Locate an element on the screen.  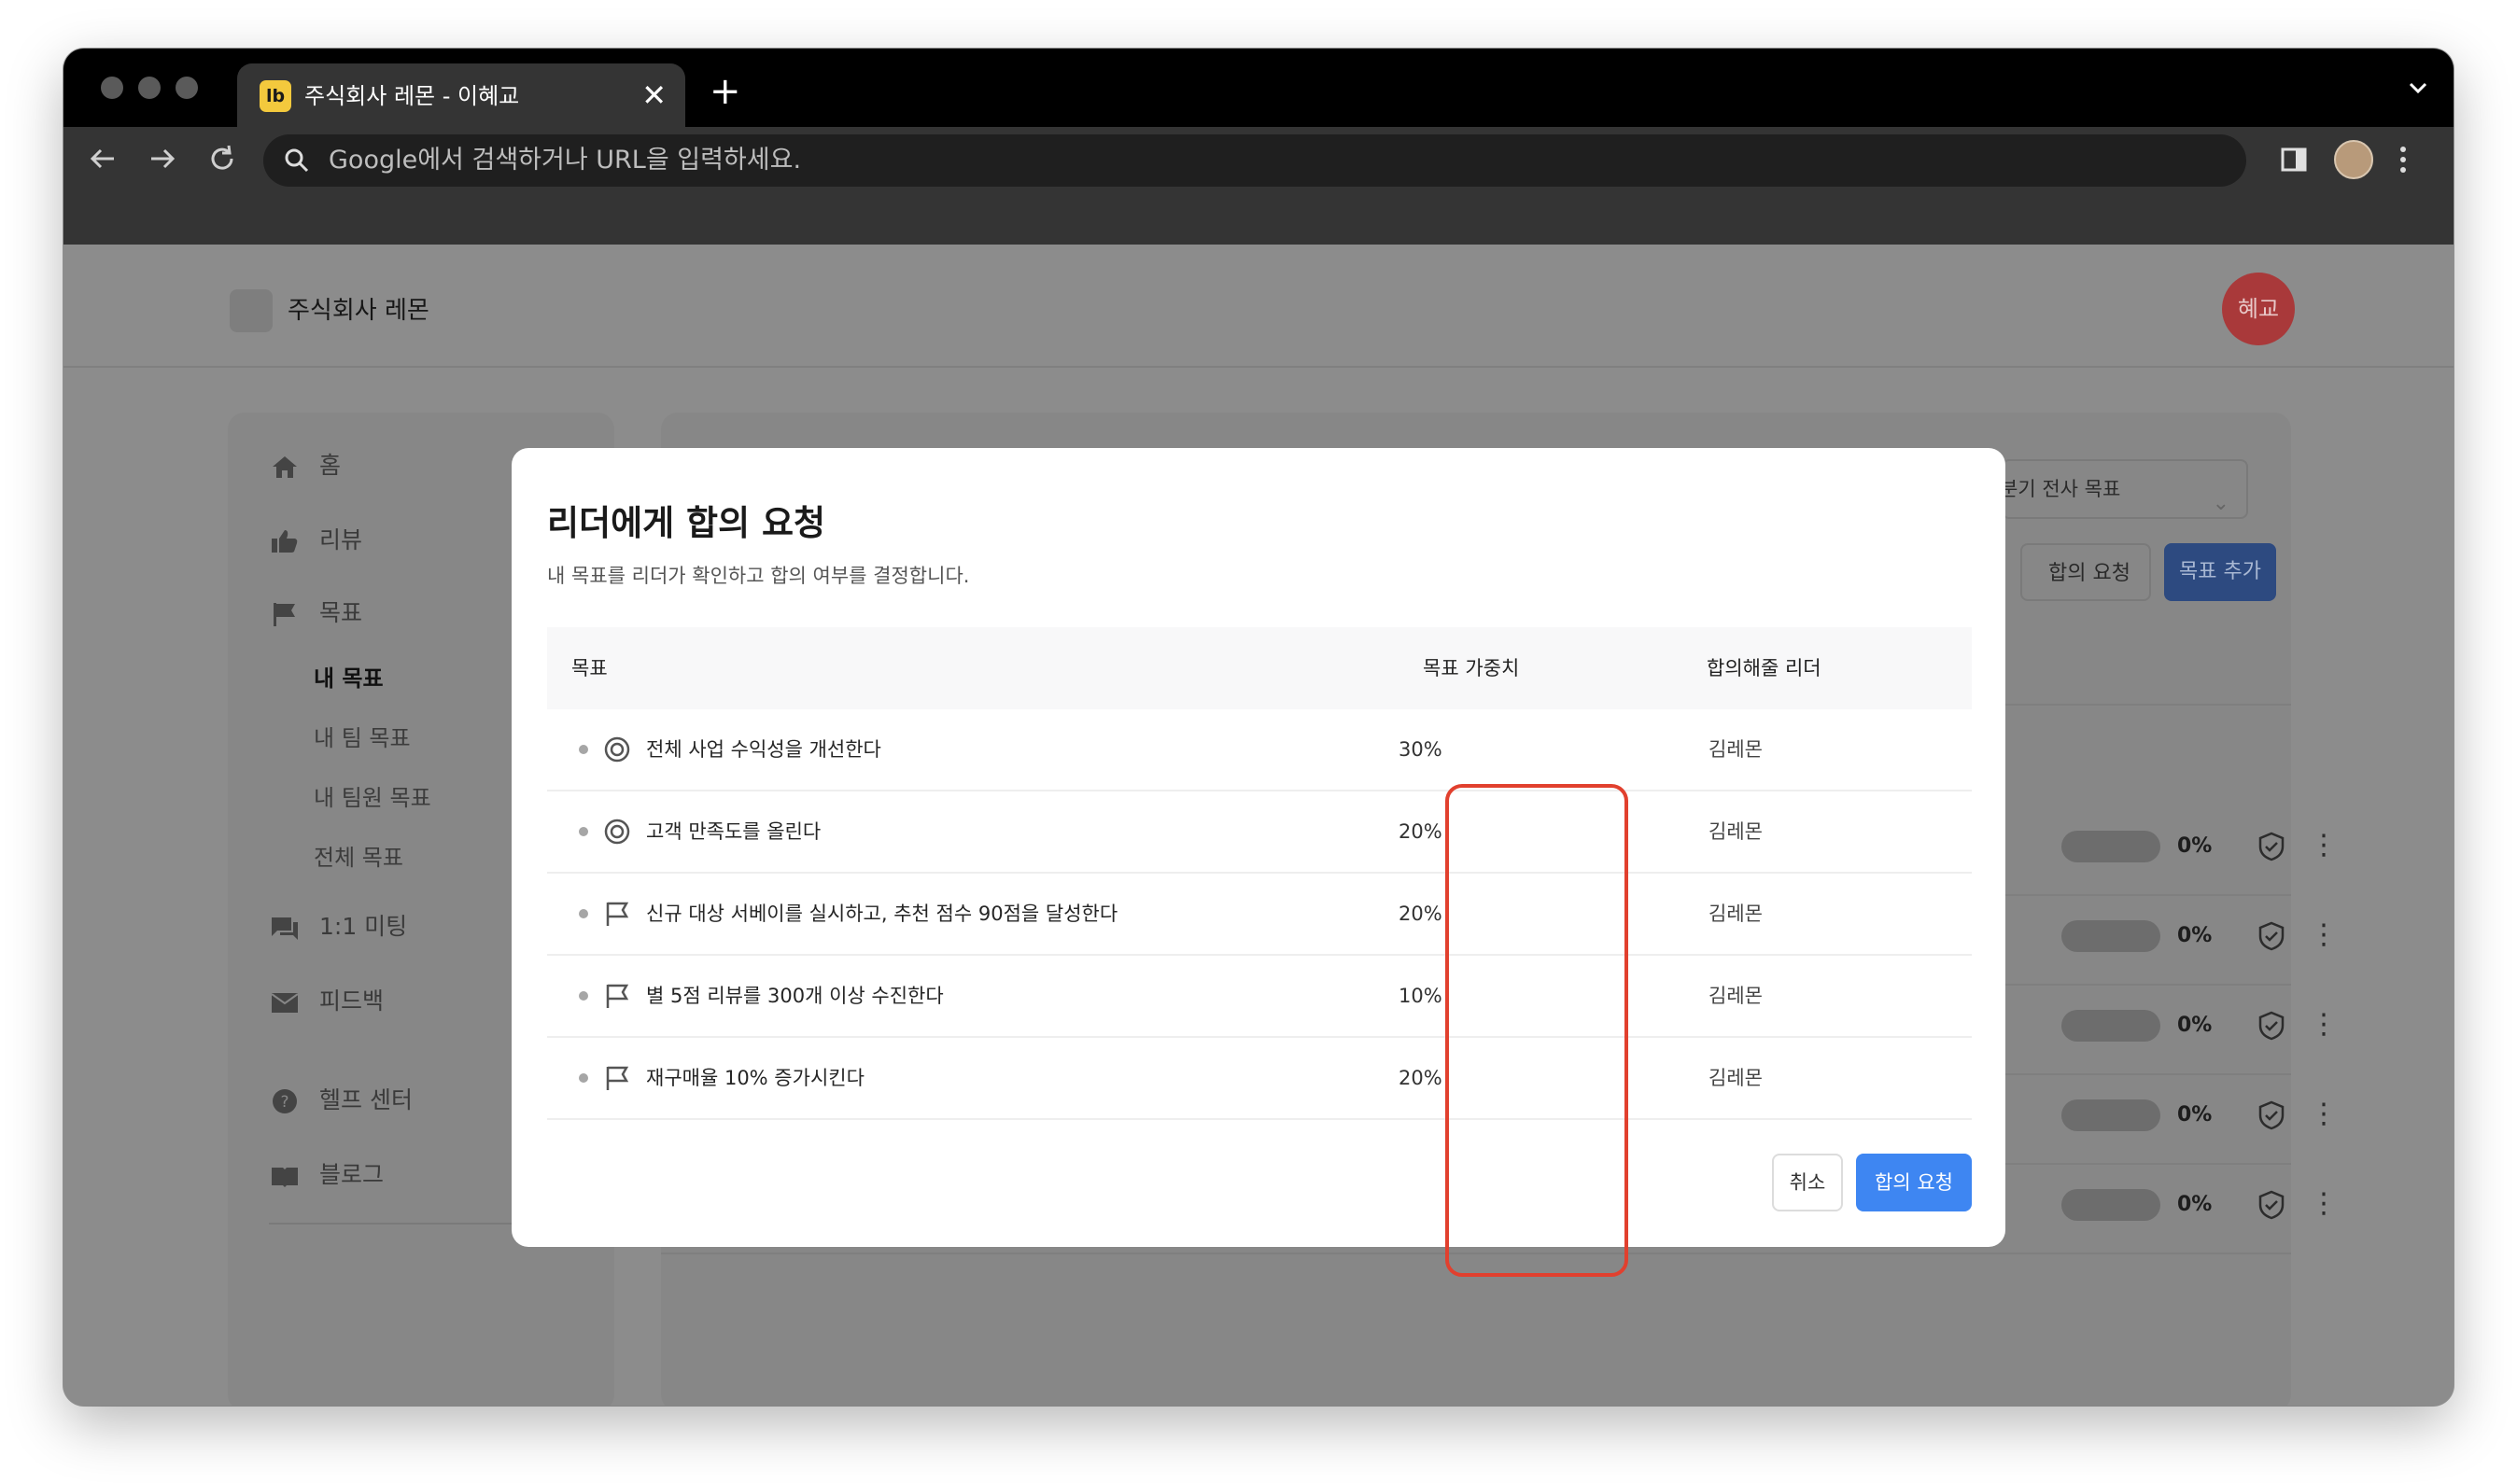
table-row: 고객 만족도를 올린다 20% 김레몬 is located at coordinates (1259, 832).